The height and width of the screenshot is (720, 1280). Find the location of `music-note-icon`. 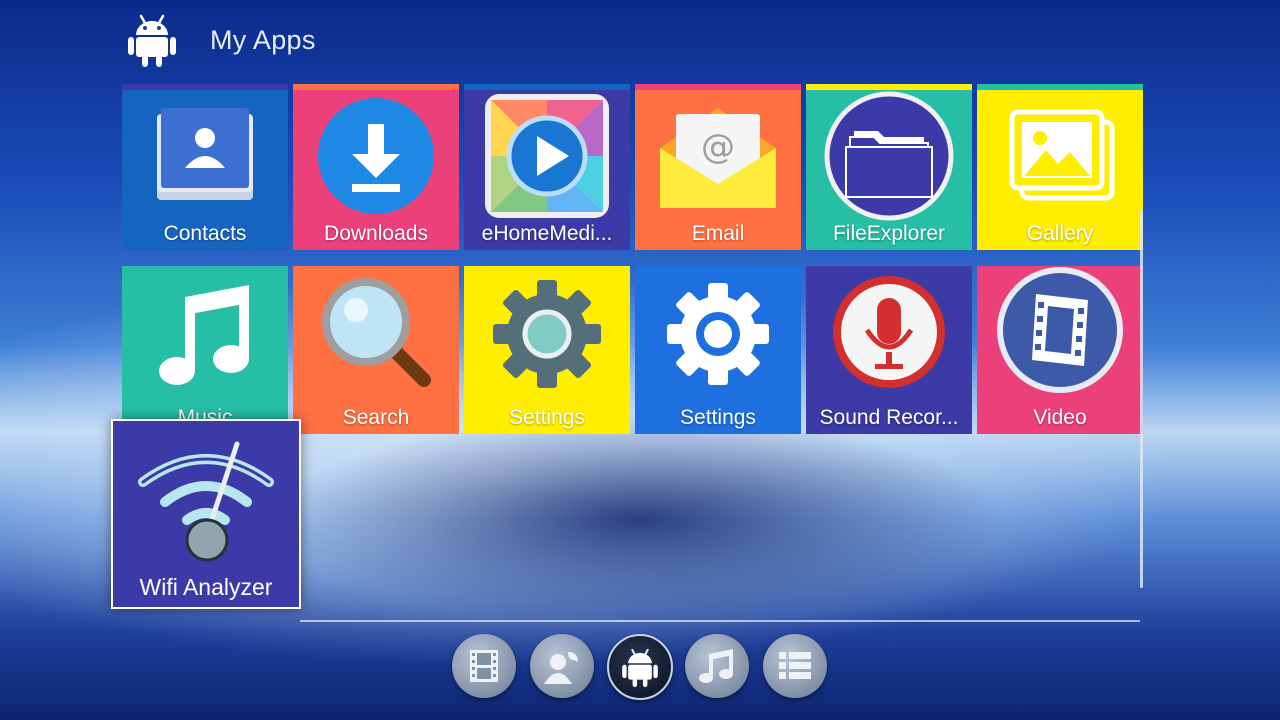

music-note-icon is located at coordinates (205, 336).